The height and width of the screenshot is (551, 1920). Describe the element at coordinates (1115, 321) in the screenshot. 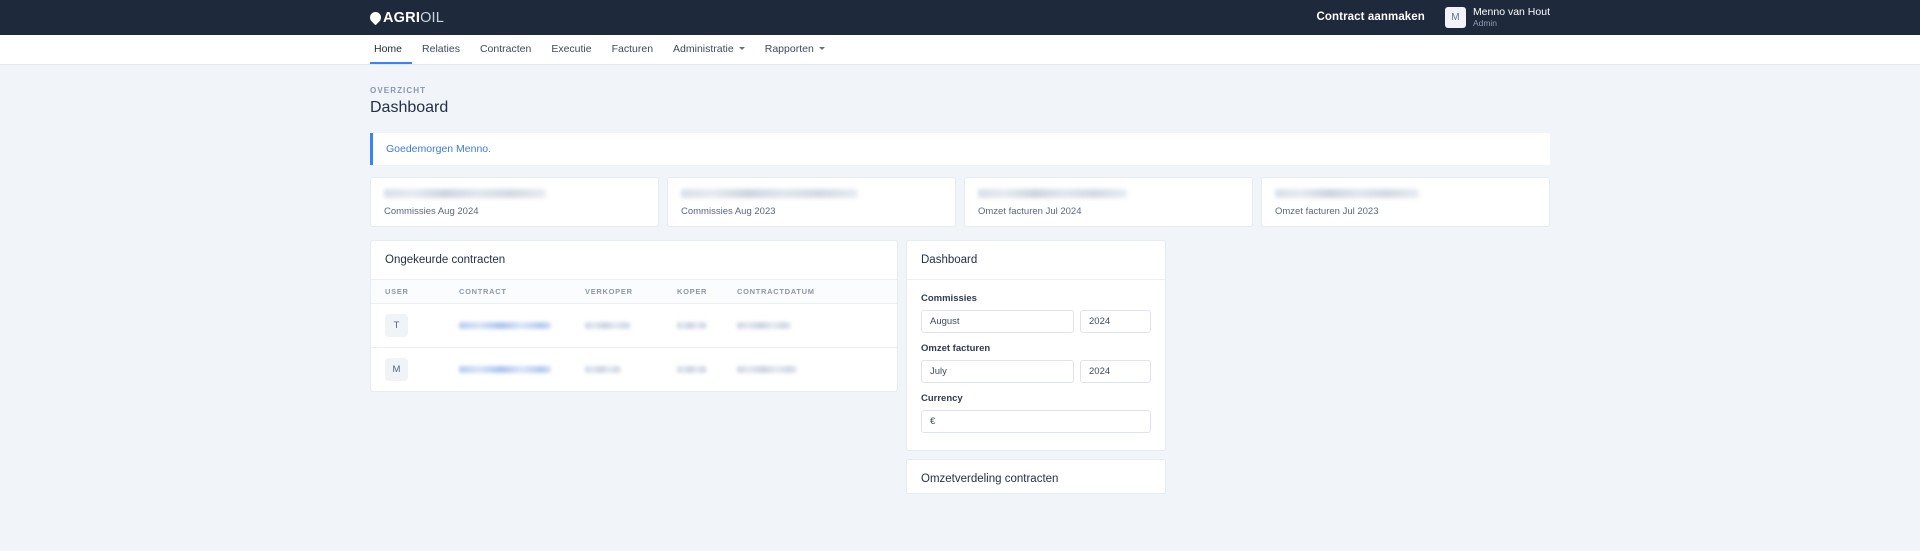

I see `commissies-year-select: 2024` at that location.